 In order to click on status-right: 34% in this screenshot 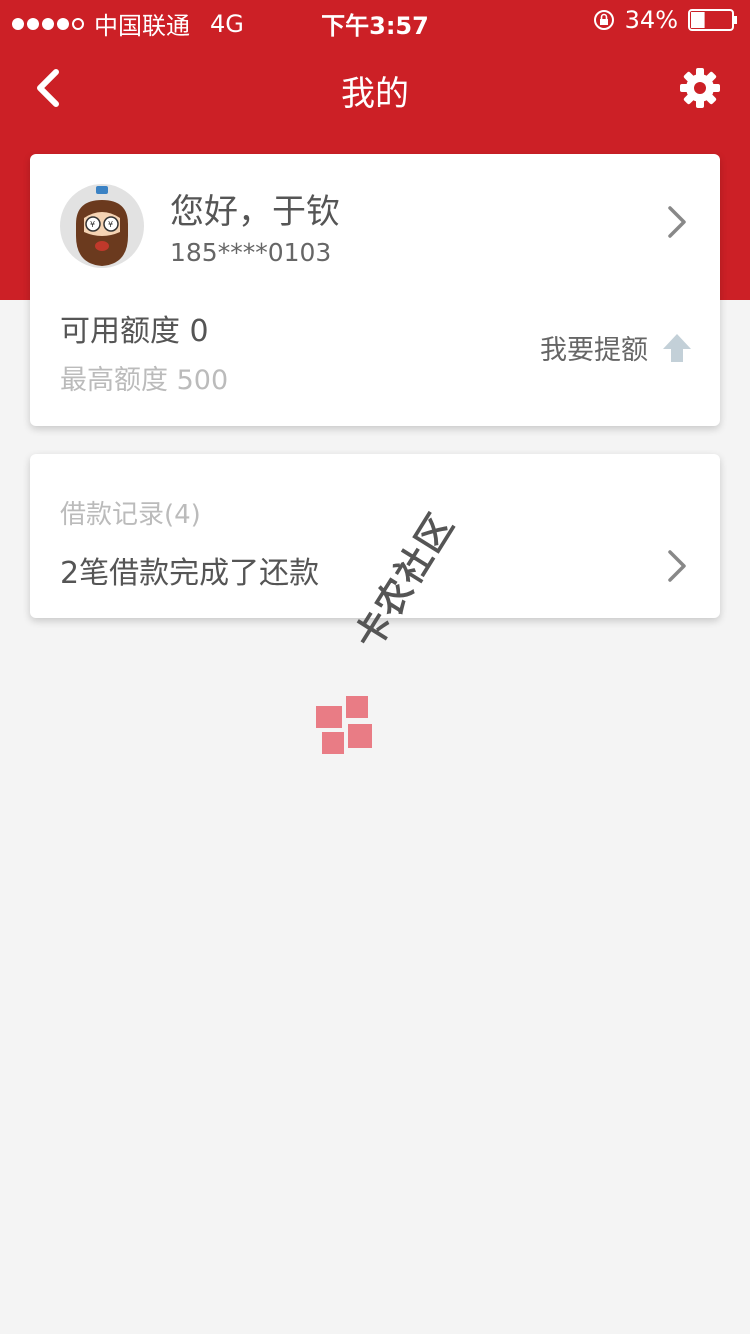, I will do `click(665, 20)`.